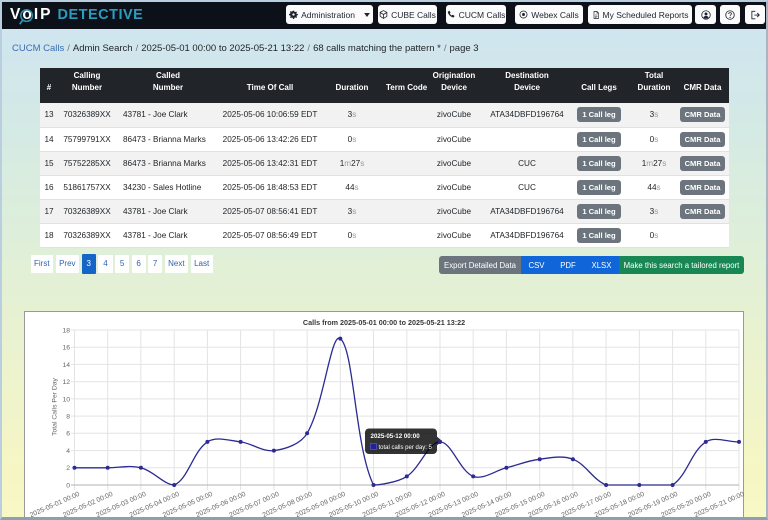  I want to click on svg-text: 0, so click(68, 485).